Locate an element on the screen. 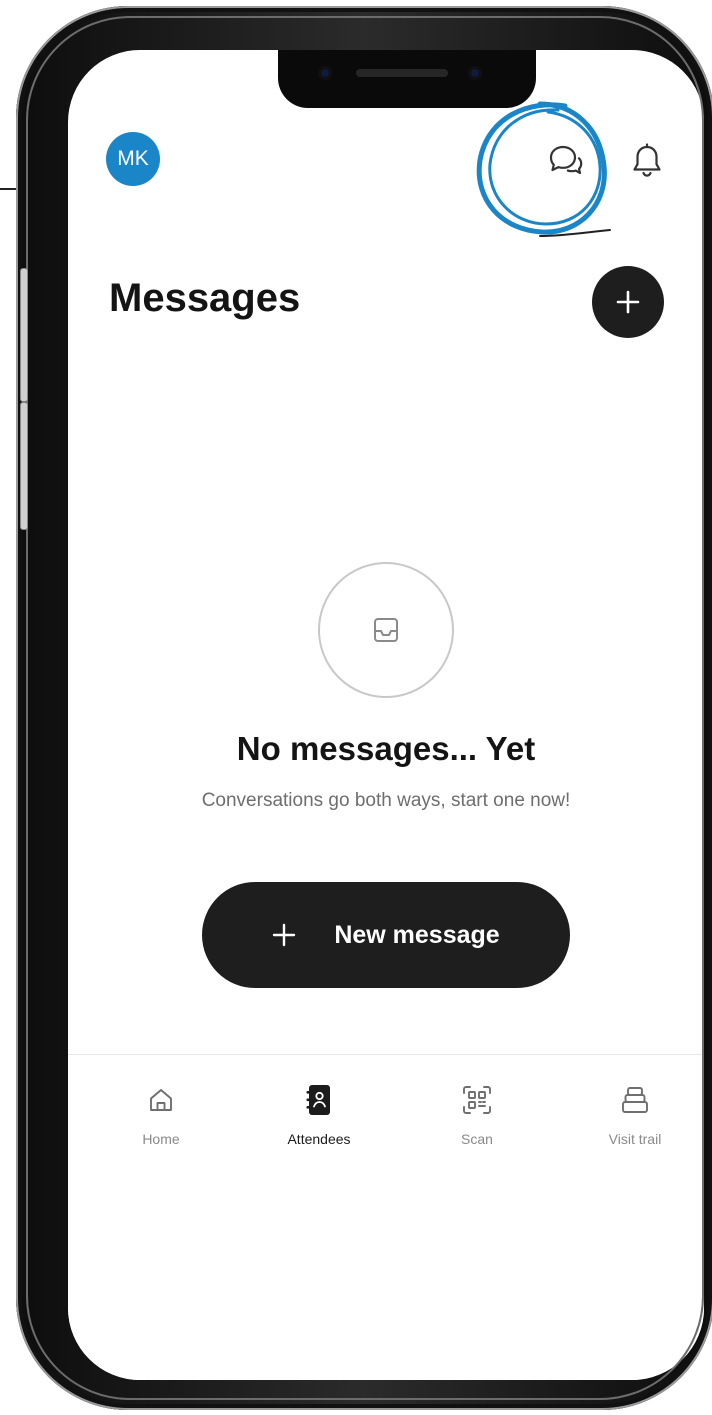  new-message-label: New message is located at coordinates (417, 934).